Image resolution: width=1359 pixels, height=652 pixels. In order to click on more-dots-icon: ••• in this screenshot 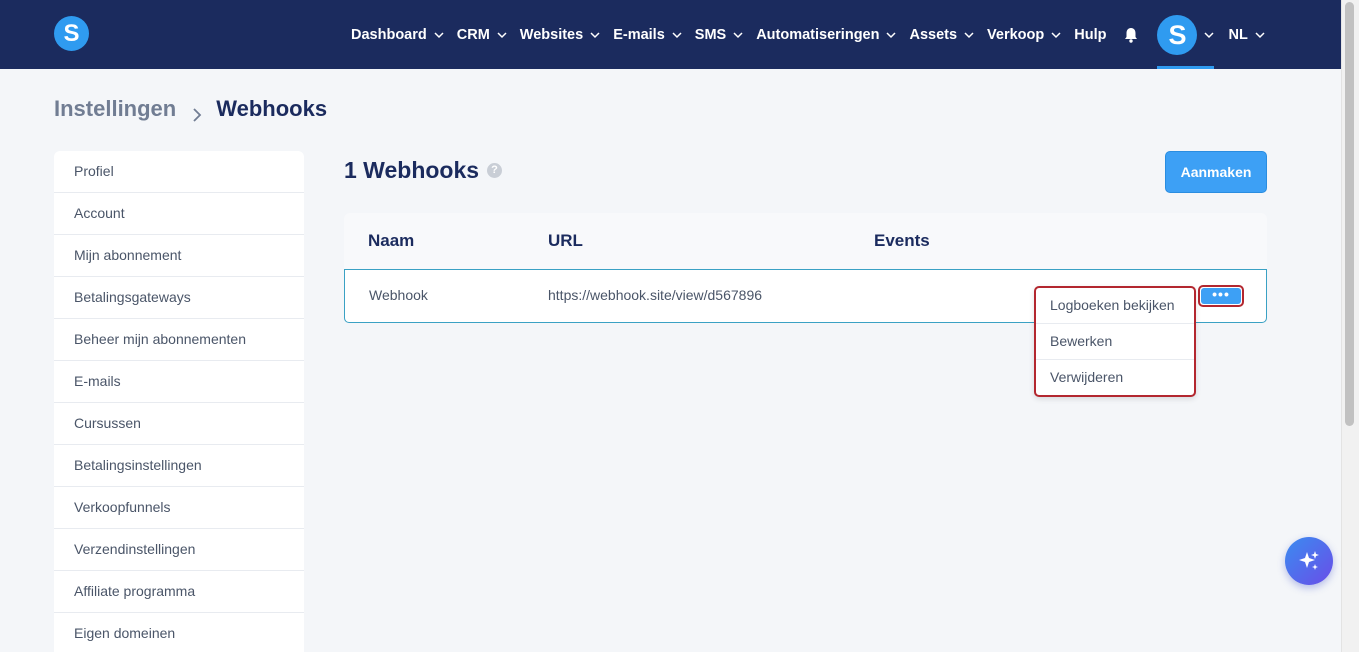, I will do `click(1221, 295)`.